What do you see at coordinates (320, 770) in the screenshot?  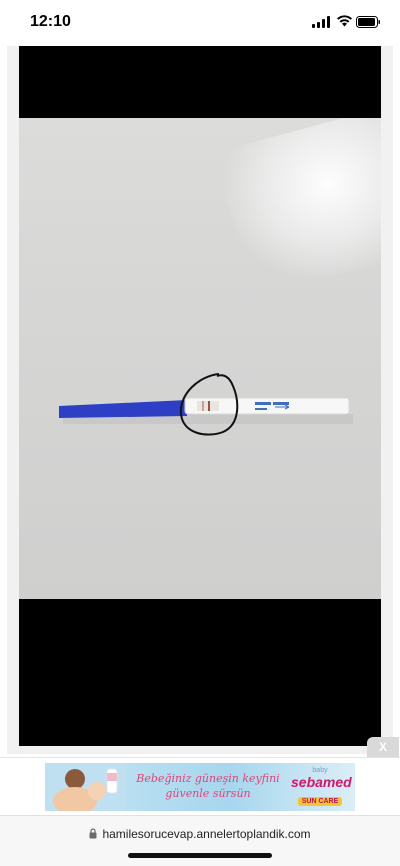 I see `brand-prefix: baby` at bounding box center [320, 770].